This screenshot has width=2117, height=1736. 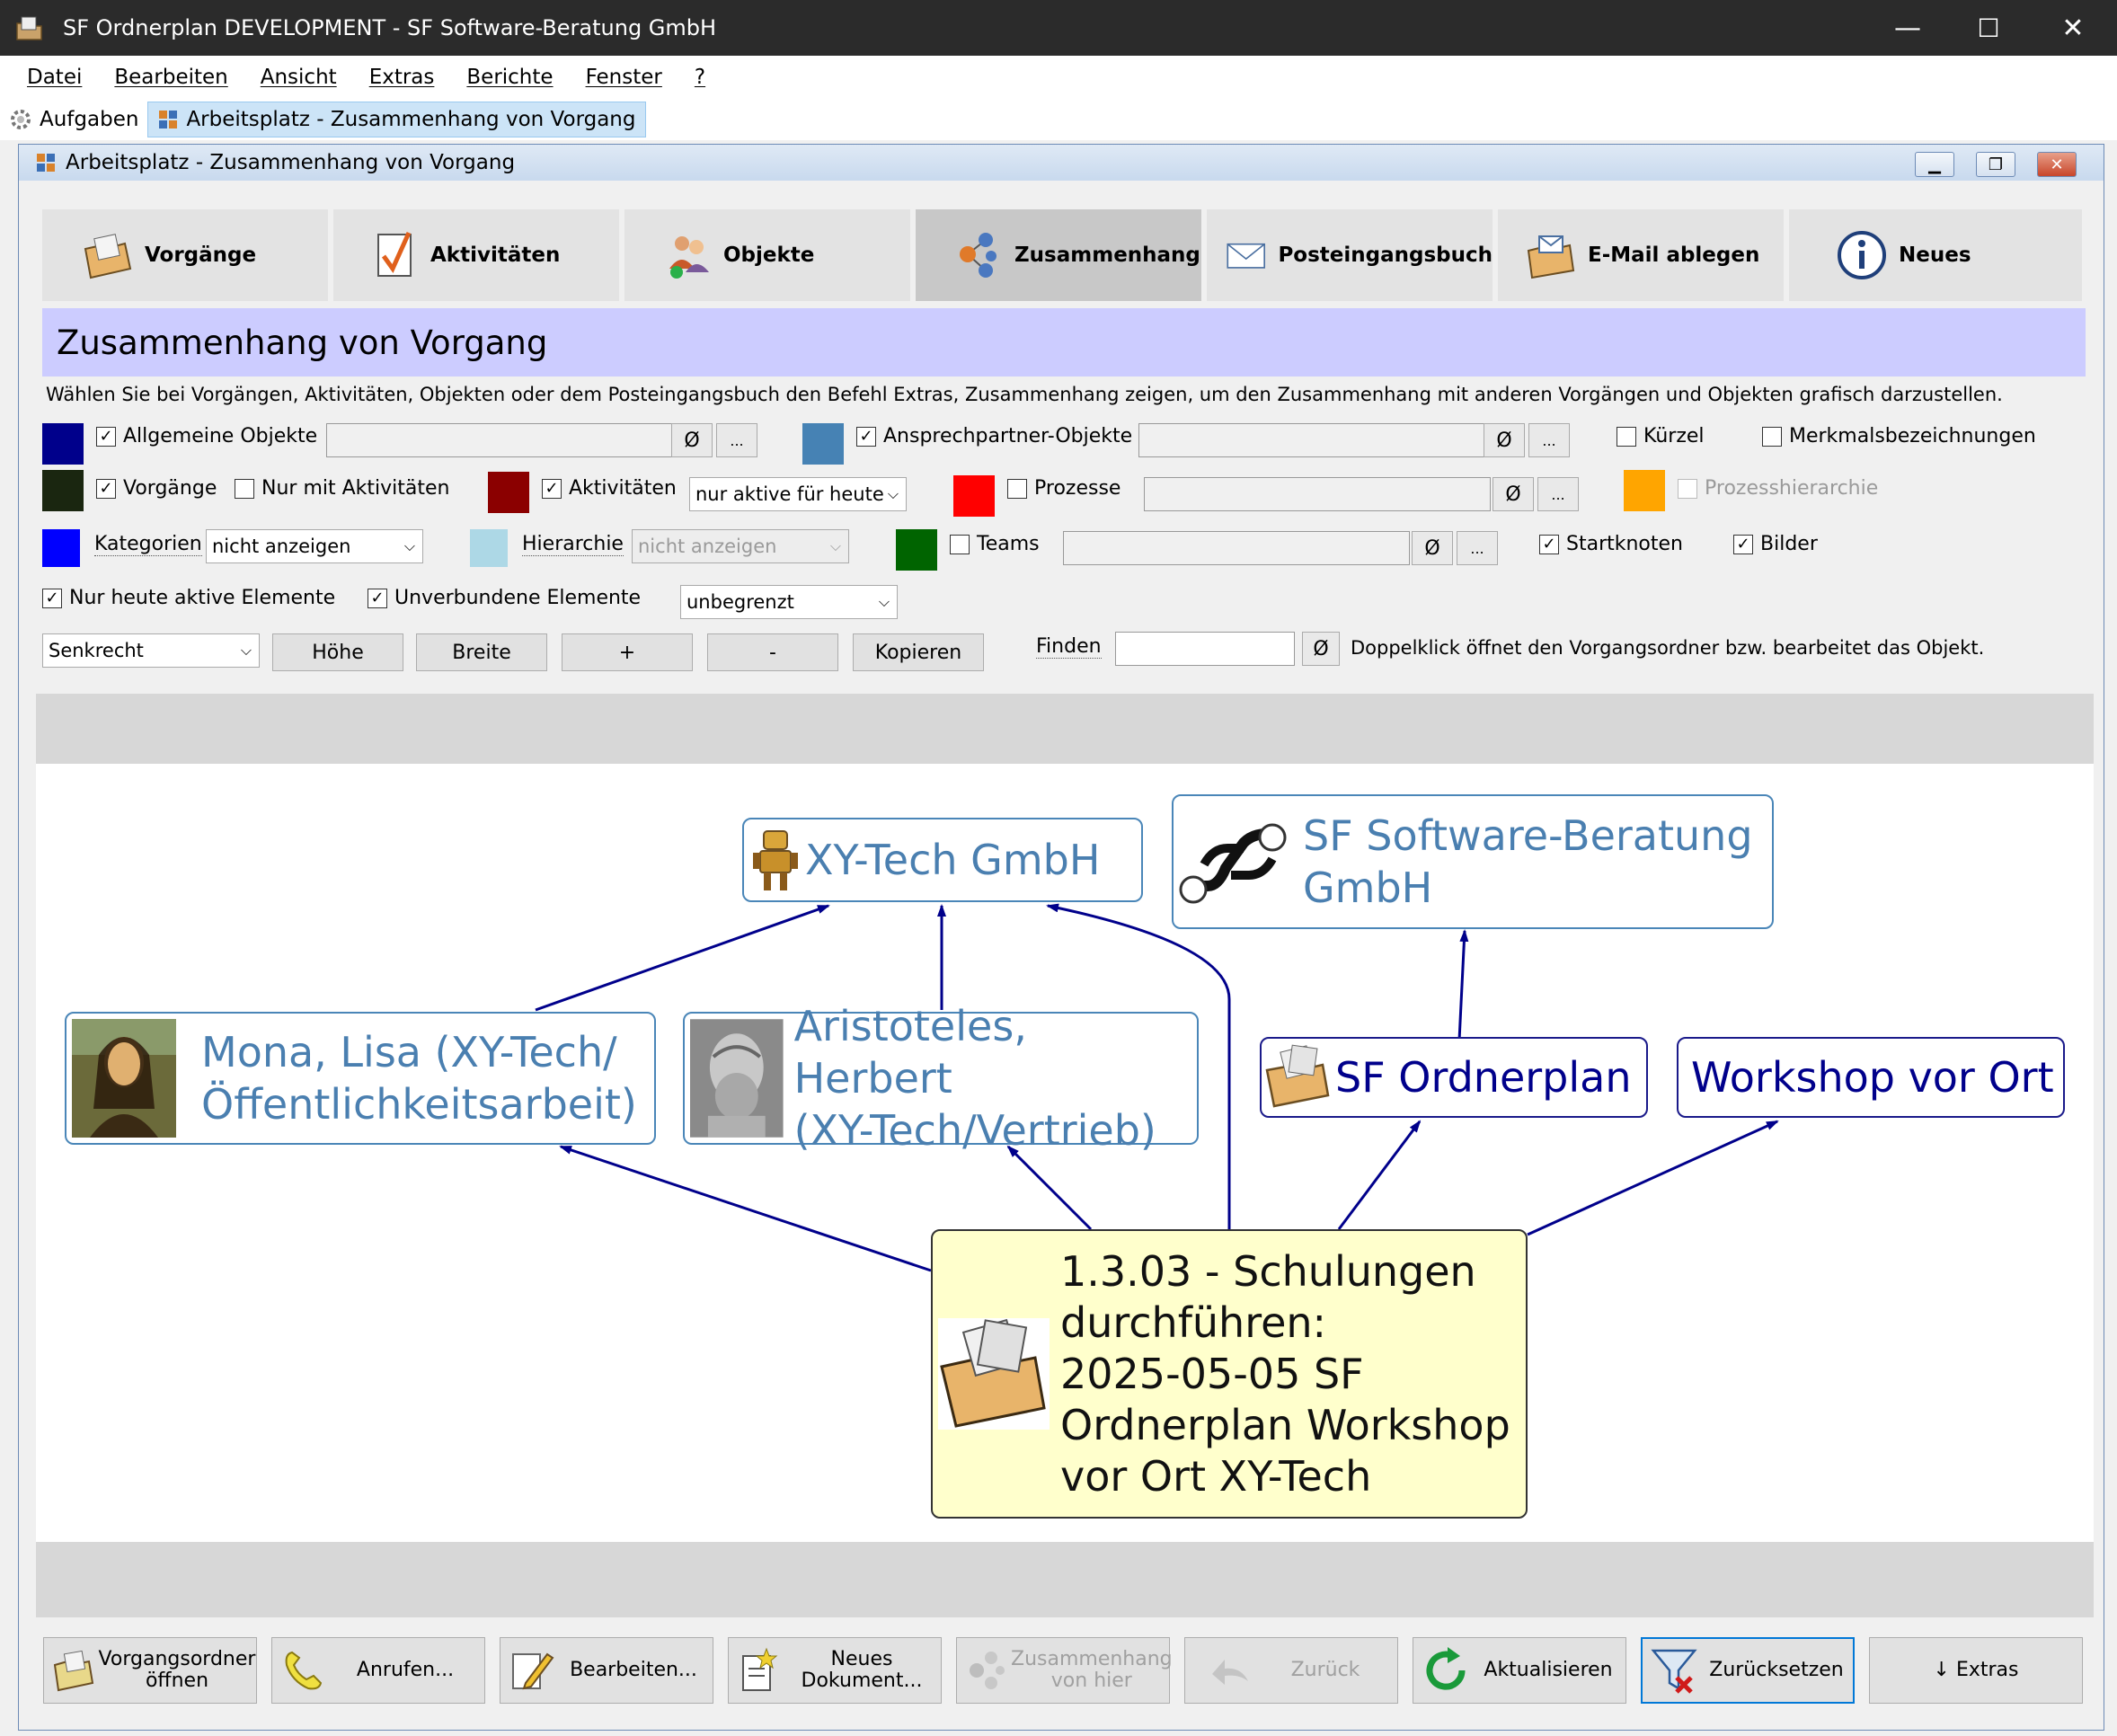 What do you see at coordinates (151, 650) in the screenshot?
I see `orientation-select: Senkrecht ⌵` at bounding box center [151, 650].